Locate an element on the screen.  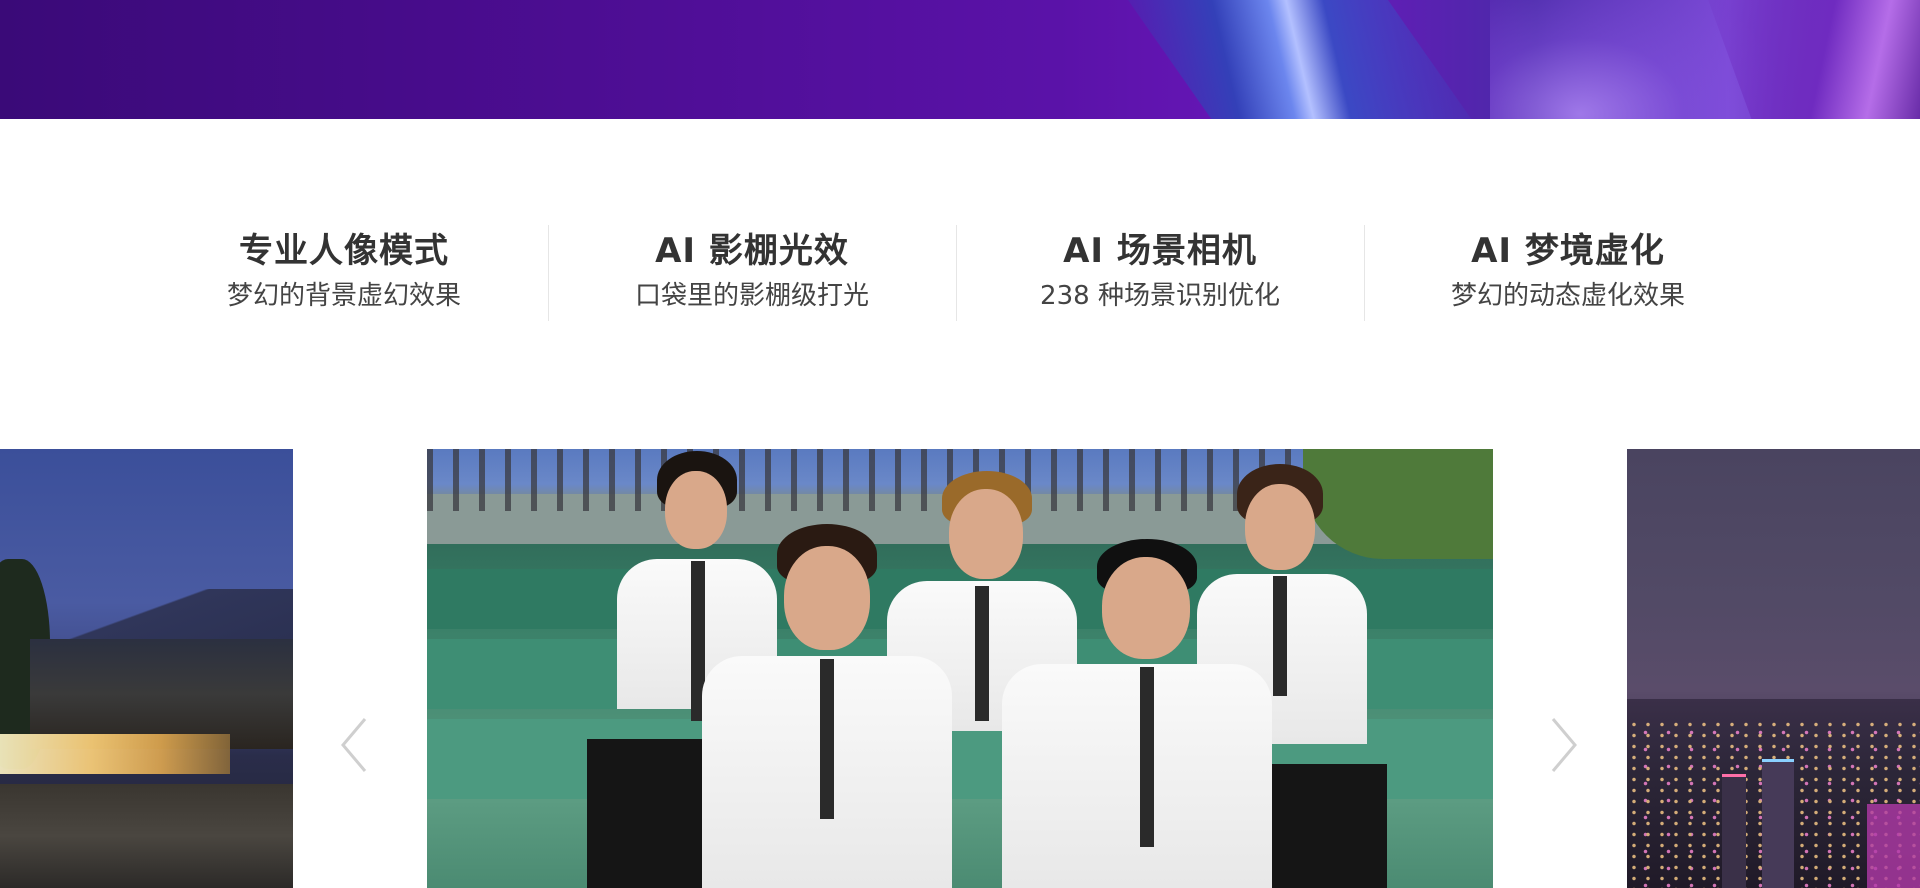
feature-subtitle: 238 种场景识别优化 is located at coordinates (1160, 296).